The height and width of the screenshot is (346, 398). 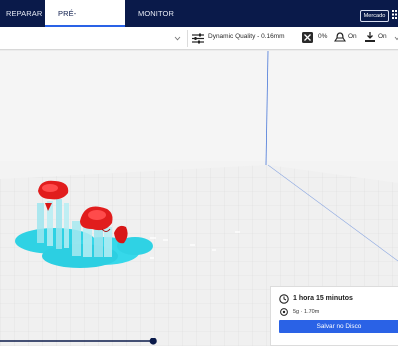 What do you see at coordinates (199, 22) in the screenshot?
I see `top-nav-bar: REPARAR PRÉ-VISUALIZAÇÃO MONITOR Mercado` at bounding box center [199, 22].